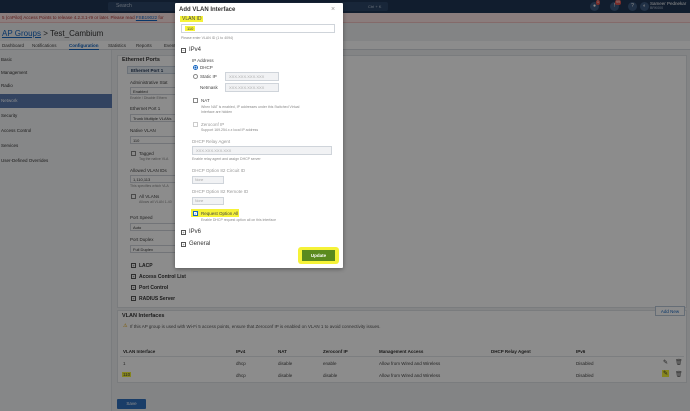  I want to click on vlan-id-help: Please enter VLAN ID (1 to 4094), so click(207, 38).